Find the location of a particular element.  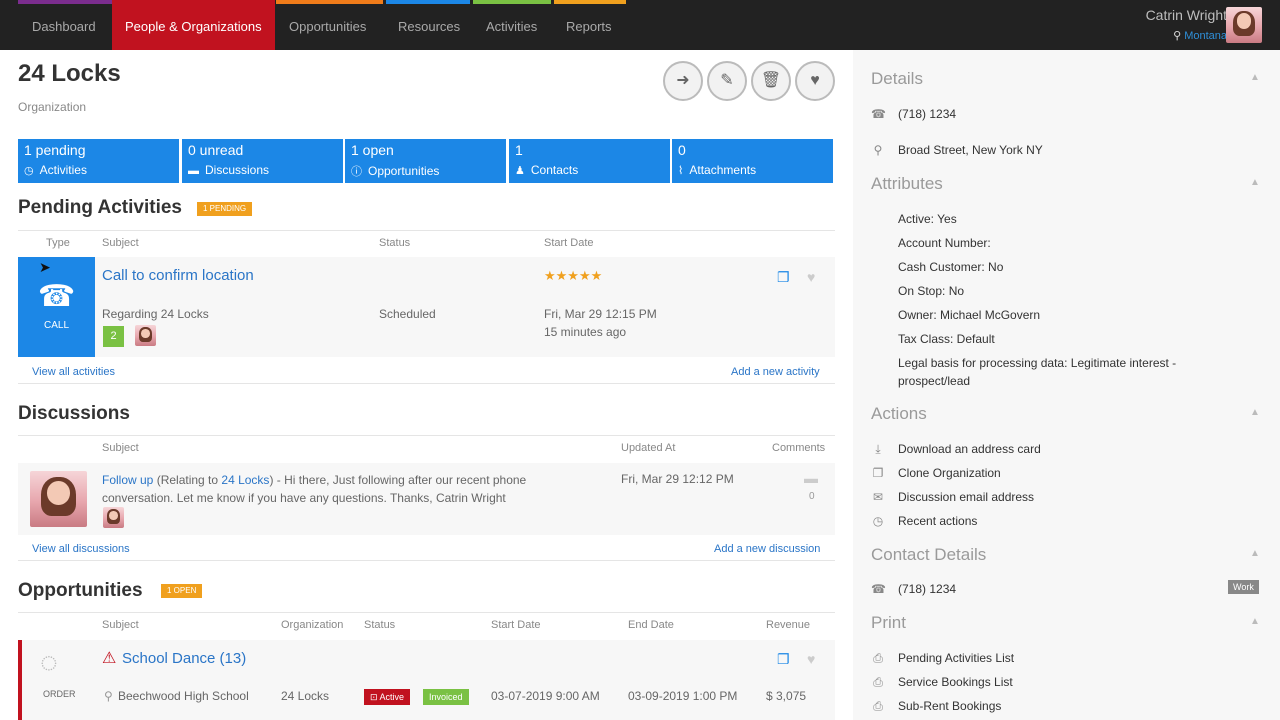

exclamation-icon: ⓘ is located at coordinates (356, 172).